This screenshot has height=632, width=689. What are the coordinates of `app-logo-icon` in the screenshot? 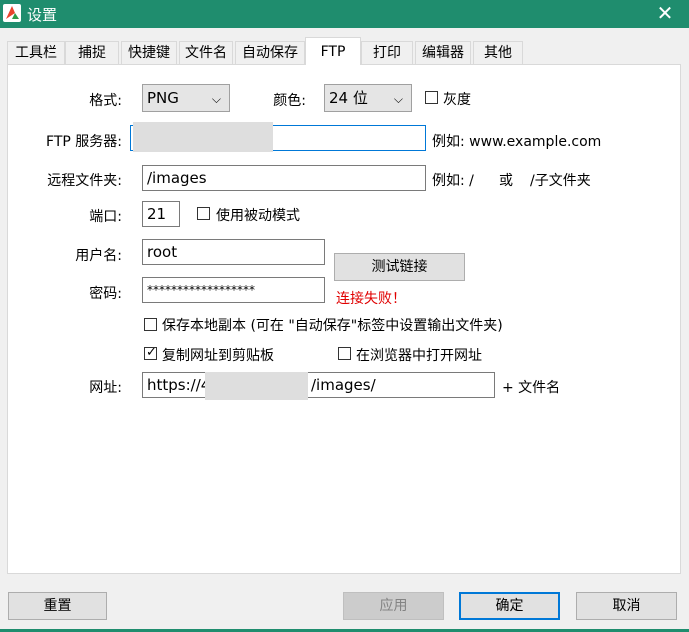 It's located at (12, 13).